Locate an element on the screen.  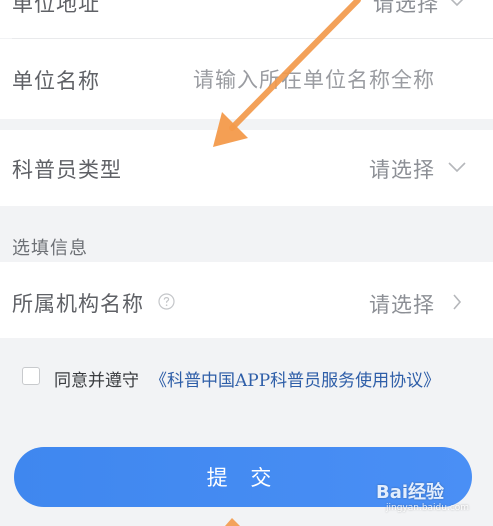
help-icon is located at coordinates (166, 301).